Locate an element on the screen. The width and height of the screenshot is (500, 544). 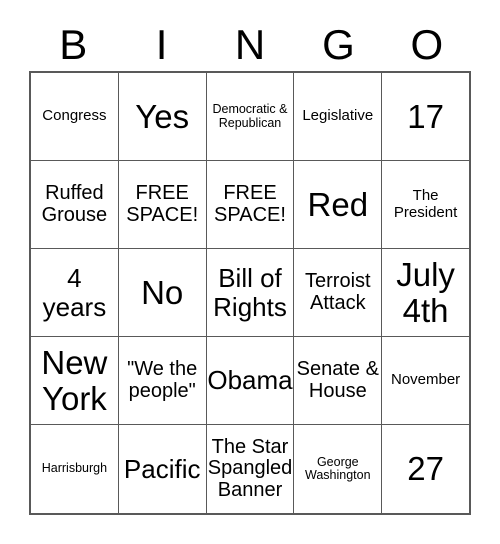
bingo-cell: Obama is located at coordinates (250, 381).